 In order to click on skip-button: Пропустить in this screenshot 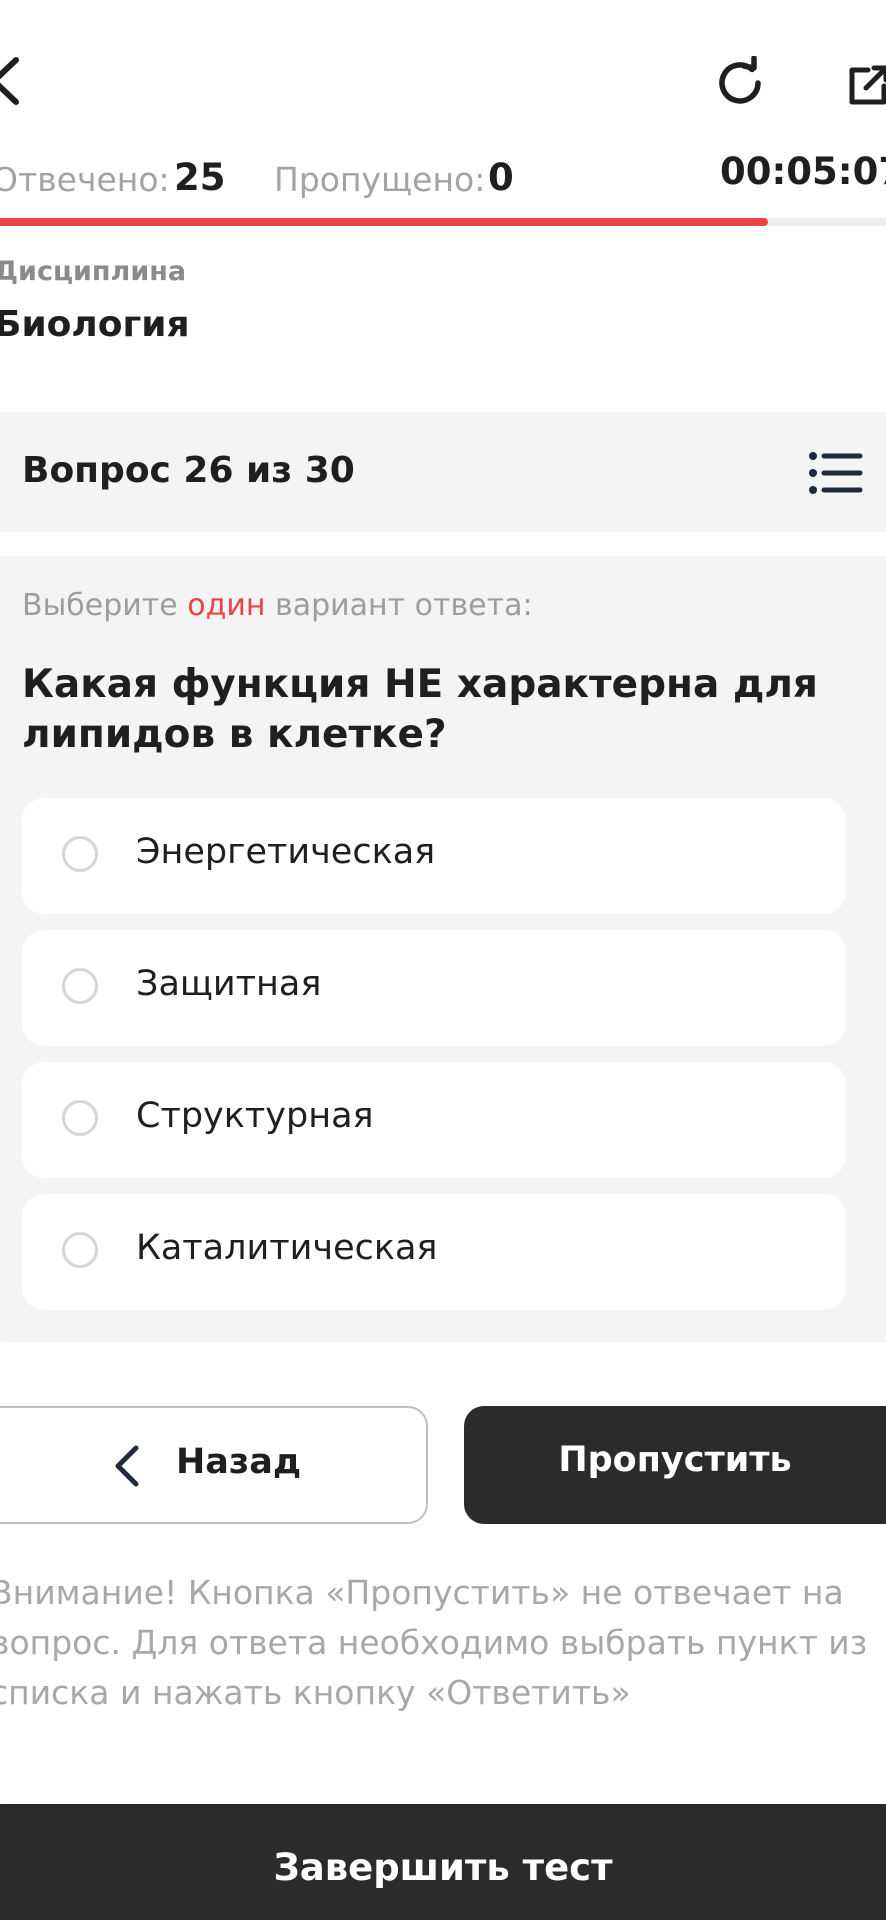, I will do `click(675, 1465)`.